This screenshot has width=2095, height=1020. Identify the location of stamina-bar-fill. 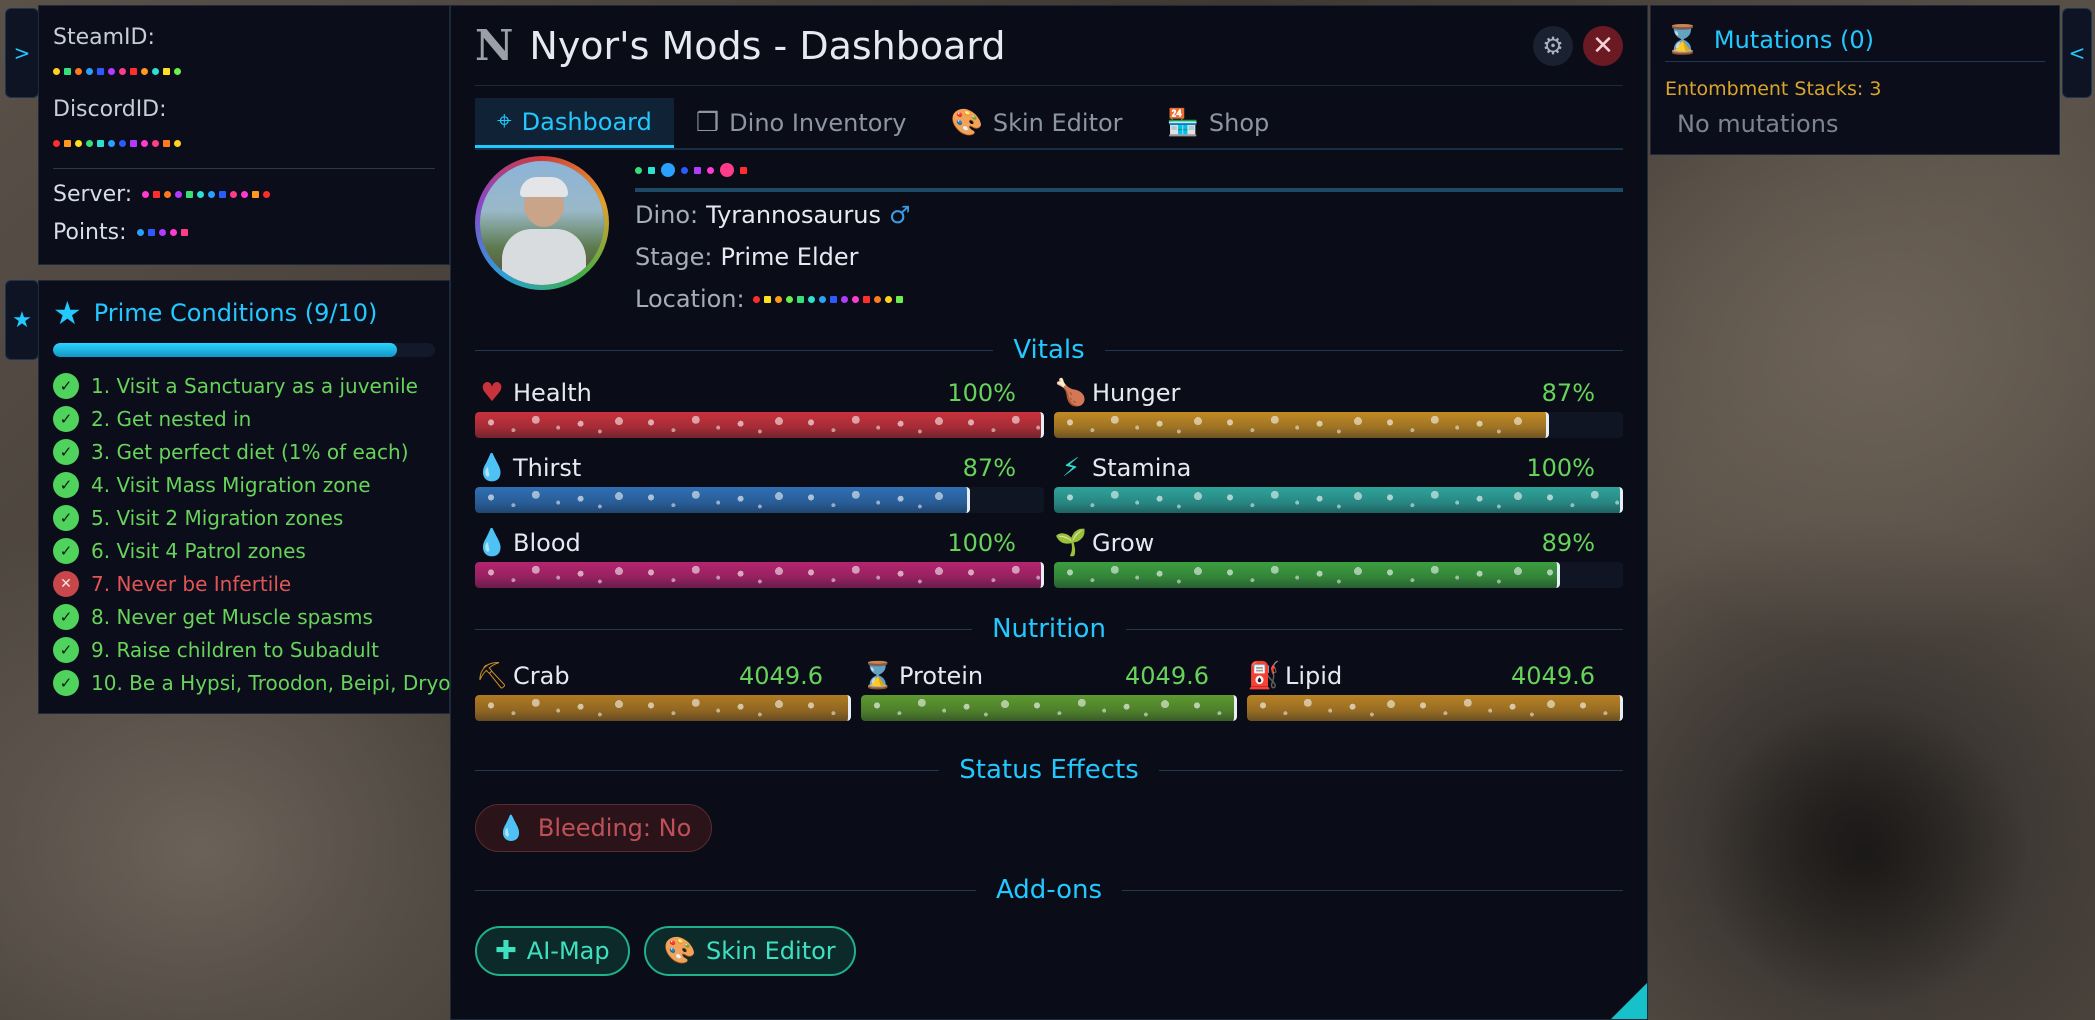
(1338, 500).